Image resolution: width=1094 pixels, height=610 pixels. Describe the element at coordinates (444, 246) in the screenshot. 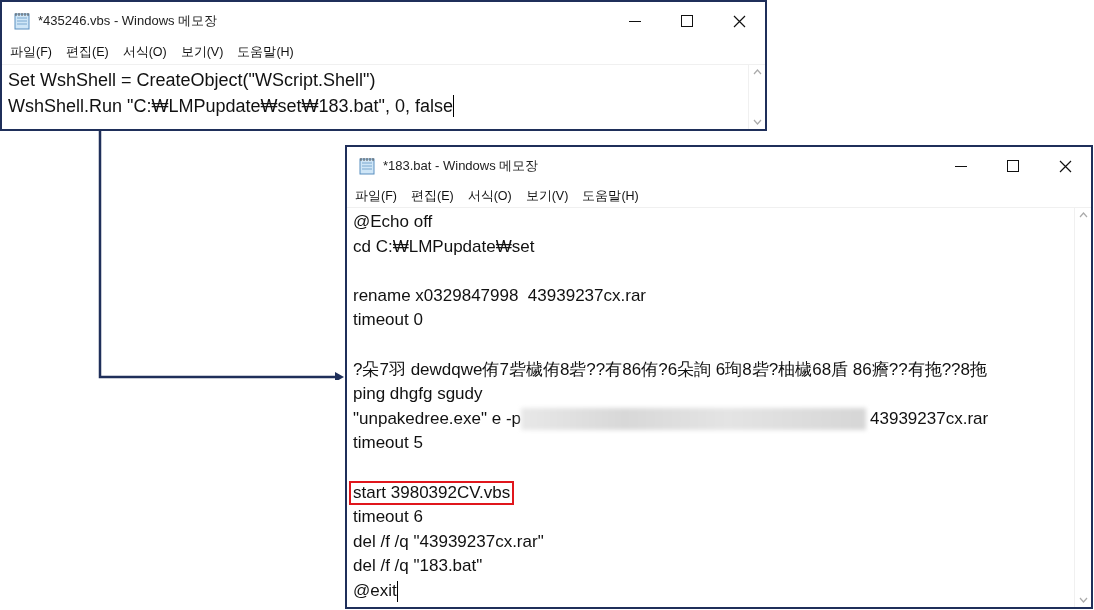

I see `code-line: cd C:₩LMPupdate₩set` at that location.